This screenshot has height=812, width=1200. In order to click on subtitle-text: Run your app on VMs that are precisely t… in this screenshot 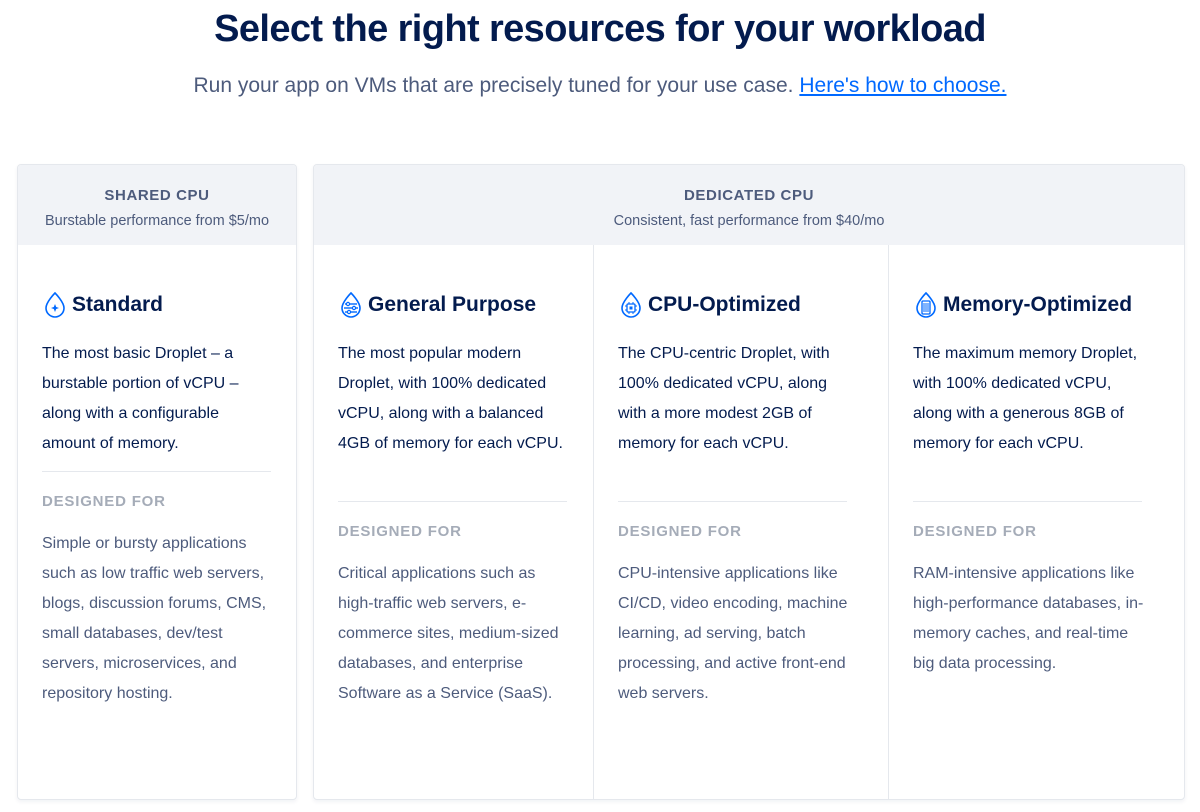, I will do `click(493, 85)`.